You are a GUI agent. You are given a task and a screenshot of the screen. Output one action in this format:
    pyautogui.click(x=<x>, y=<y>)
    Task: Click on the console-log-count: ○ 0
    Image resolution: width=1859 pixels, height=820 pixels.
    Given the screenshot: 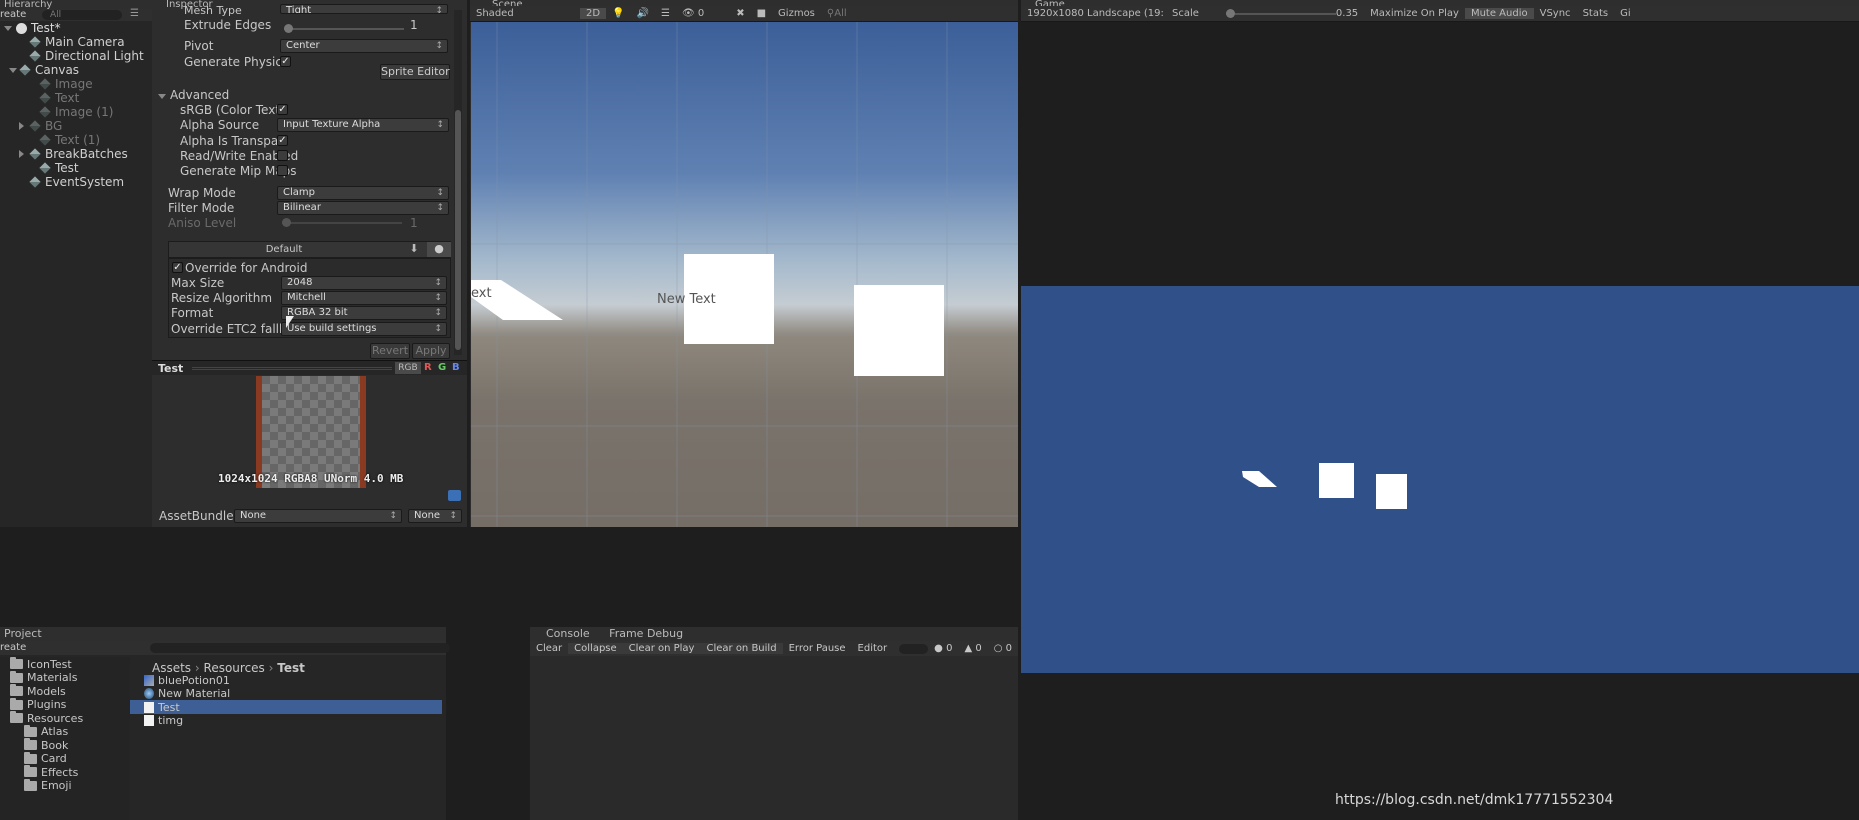 What is the action you would take?
    pyautogui.click(x=1003, y=648)
    